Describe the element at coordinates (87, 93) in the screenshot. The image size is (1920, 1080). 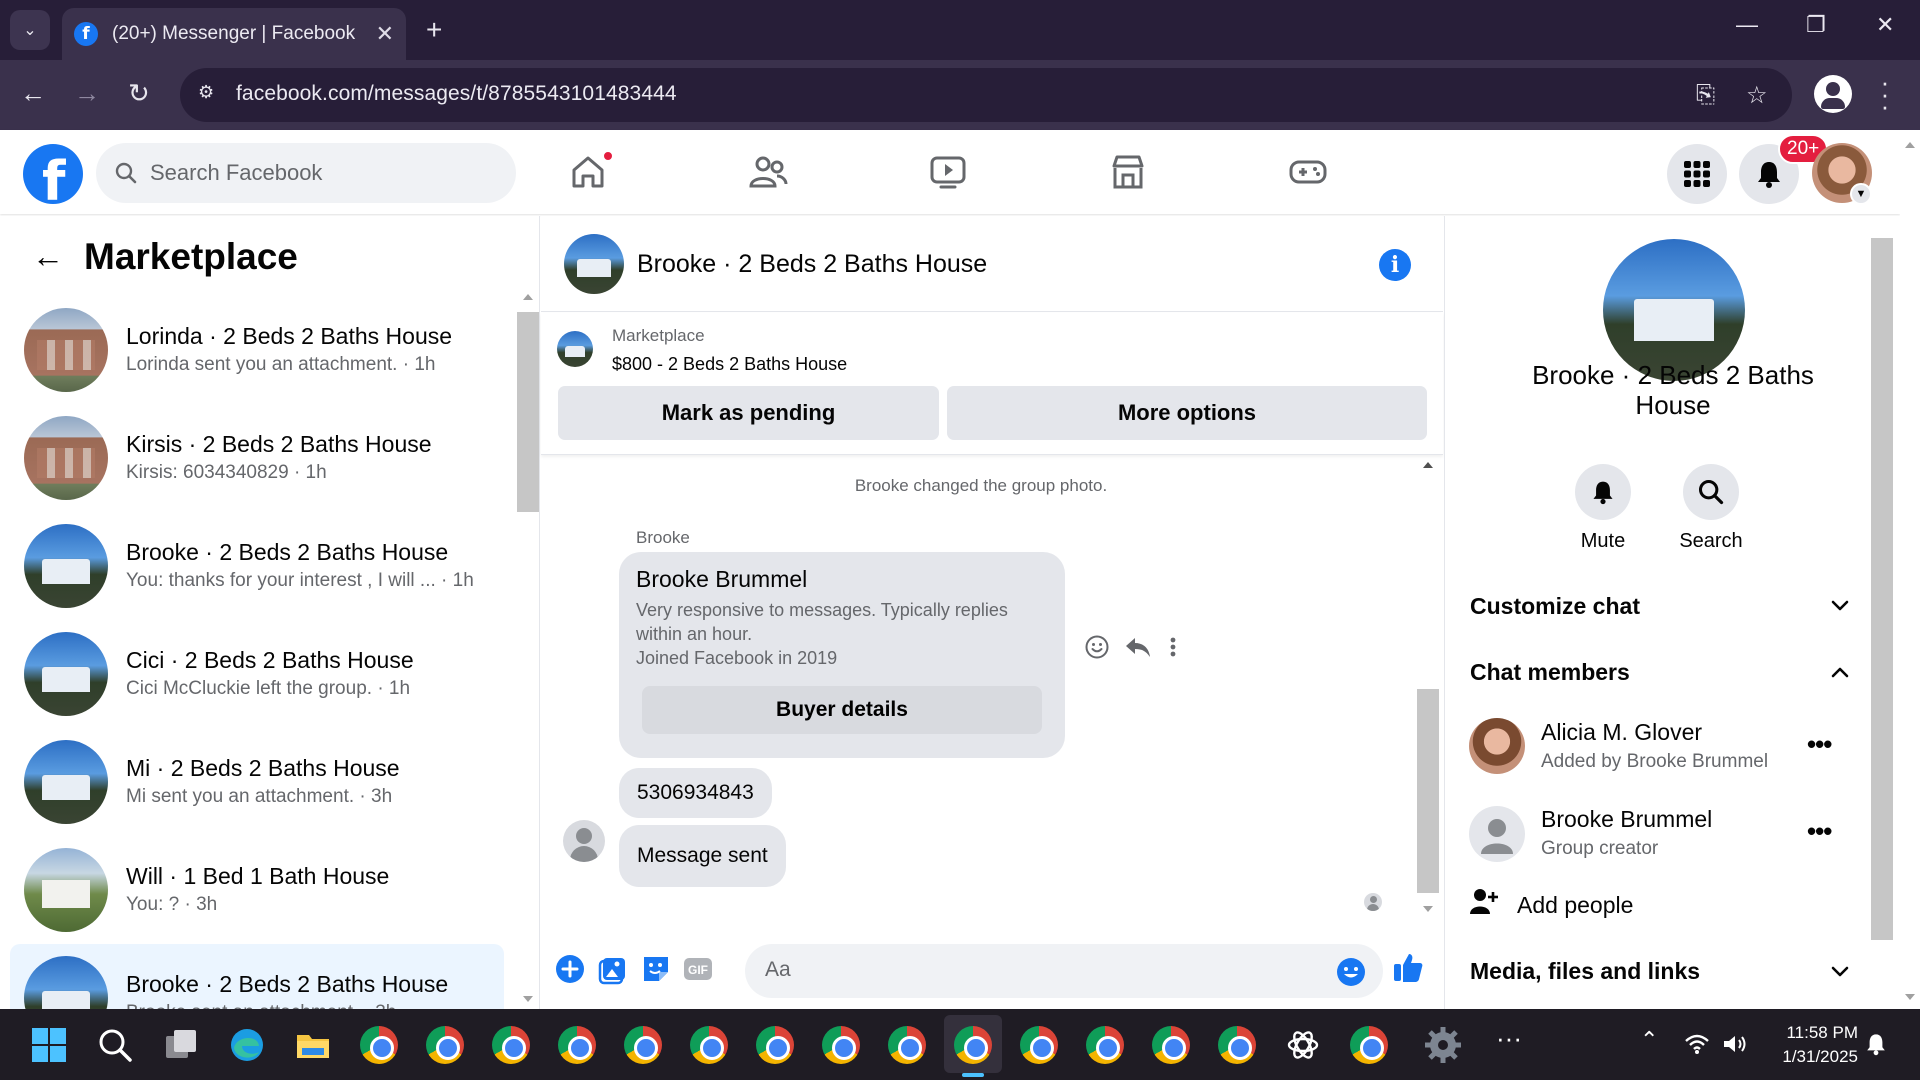
I see `forward-icon: →` at that location.